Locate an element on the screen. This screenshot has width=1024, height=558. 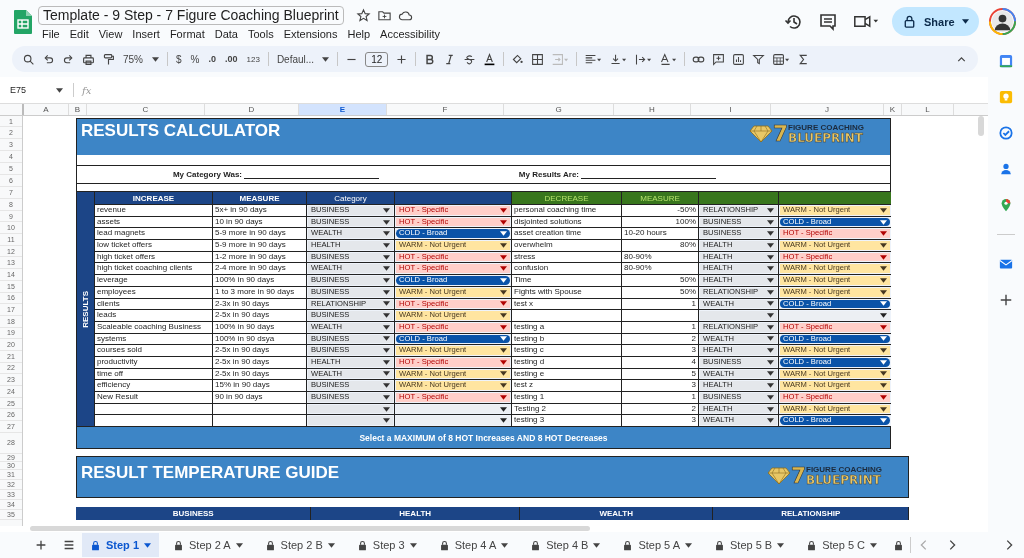
text-wrap-icon is located at coordinates (643, 59).